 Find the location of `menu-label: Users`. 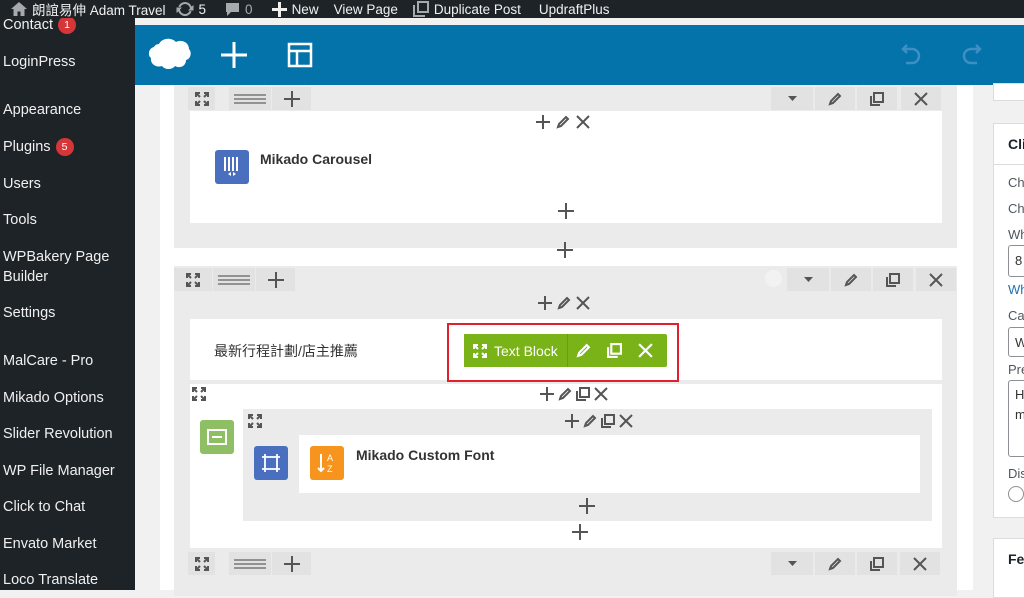

menu-label: Users is located at coordinates (22, 184).